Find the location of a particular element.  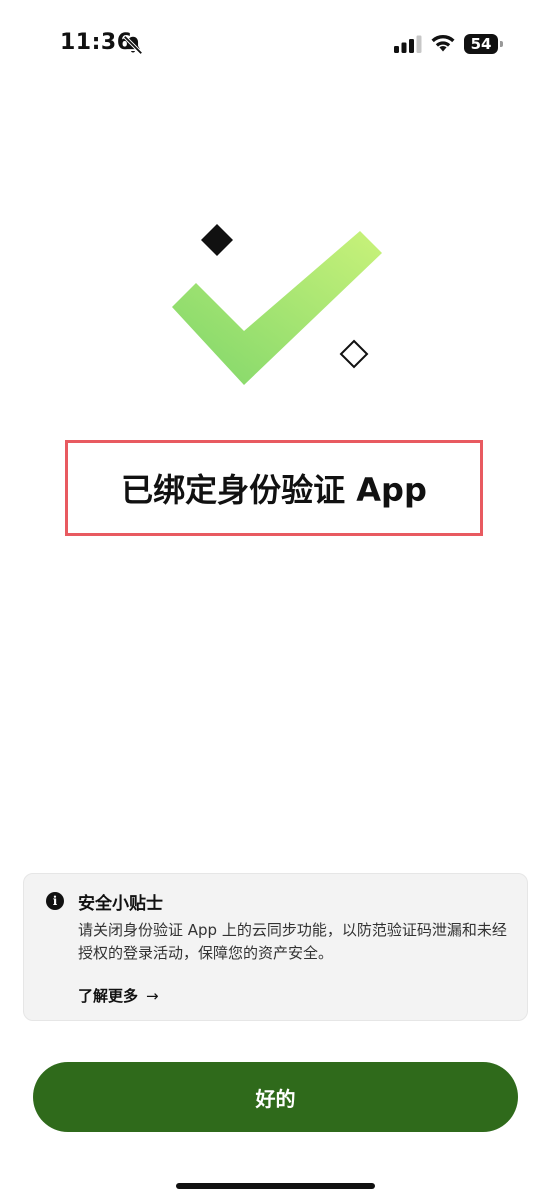

title-highlight-box: 已绑定身份验证 App is located at coordinates (274, 488).